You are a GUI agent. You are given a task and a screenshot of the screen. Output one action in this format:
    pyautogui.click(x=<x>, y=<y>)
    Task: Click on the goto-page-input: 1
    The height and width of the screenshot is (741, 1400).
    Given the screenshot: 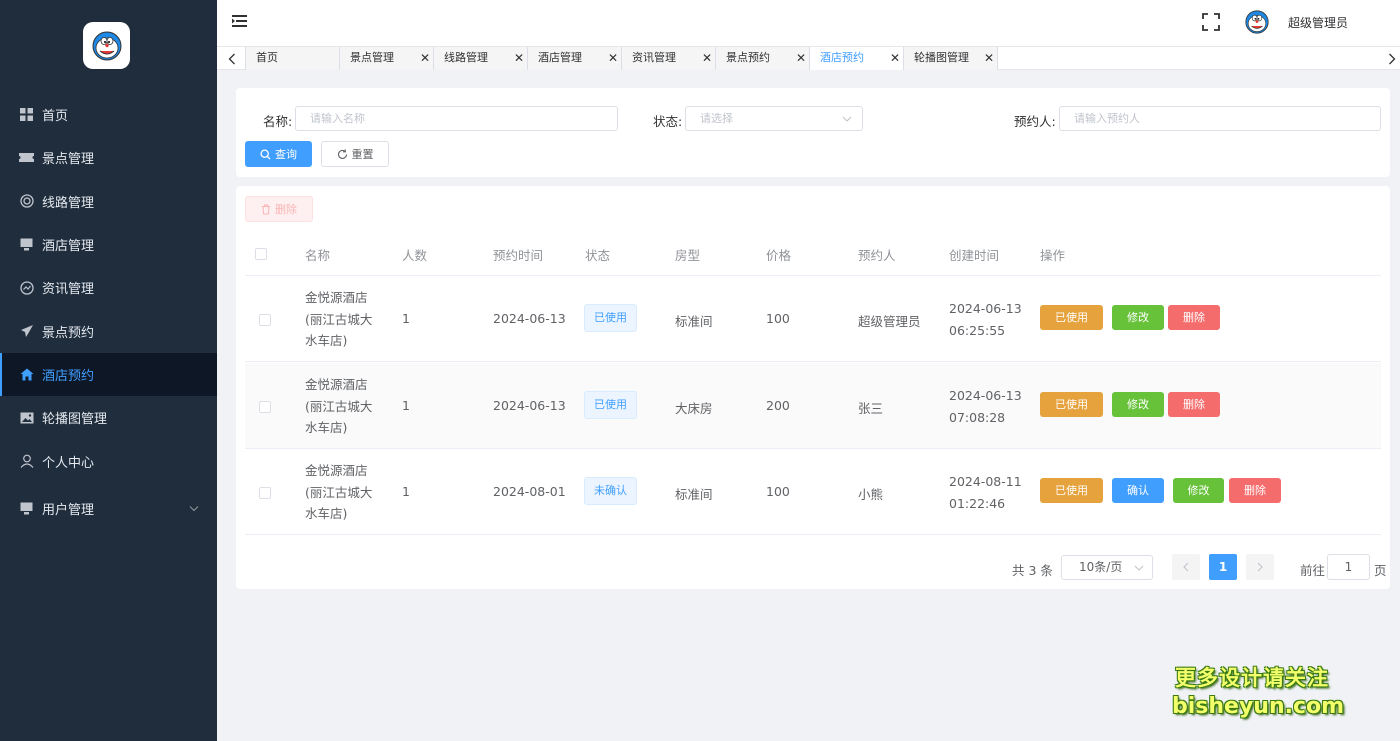 What is the action you would take?
    pyautogui.click(x=1348, y=567)
    